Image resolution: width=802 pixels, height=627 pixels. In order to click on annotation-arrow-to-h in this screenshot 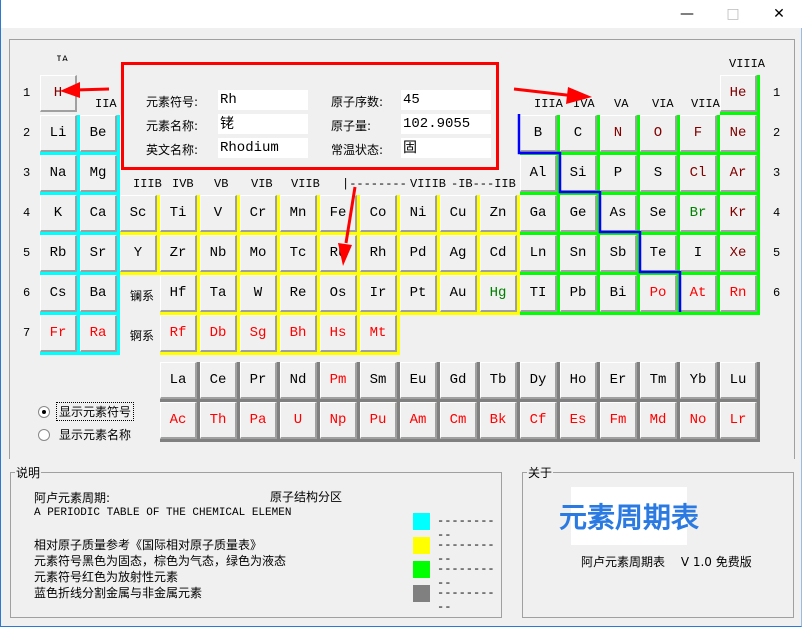, I will do `click(85, 90)`.